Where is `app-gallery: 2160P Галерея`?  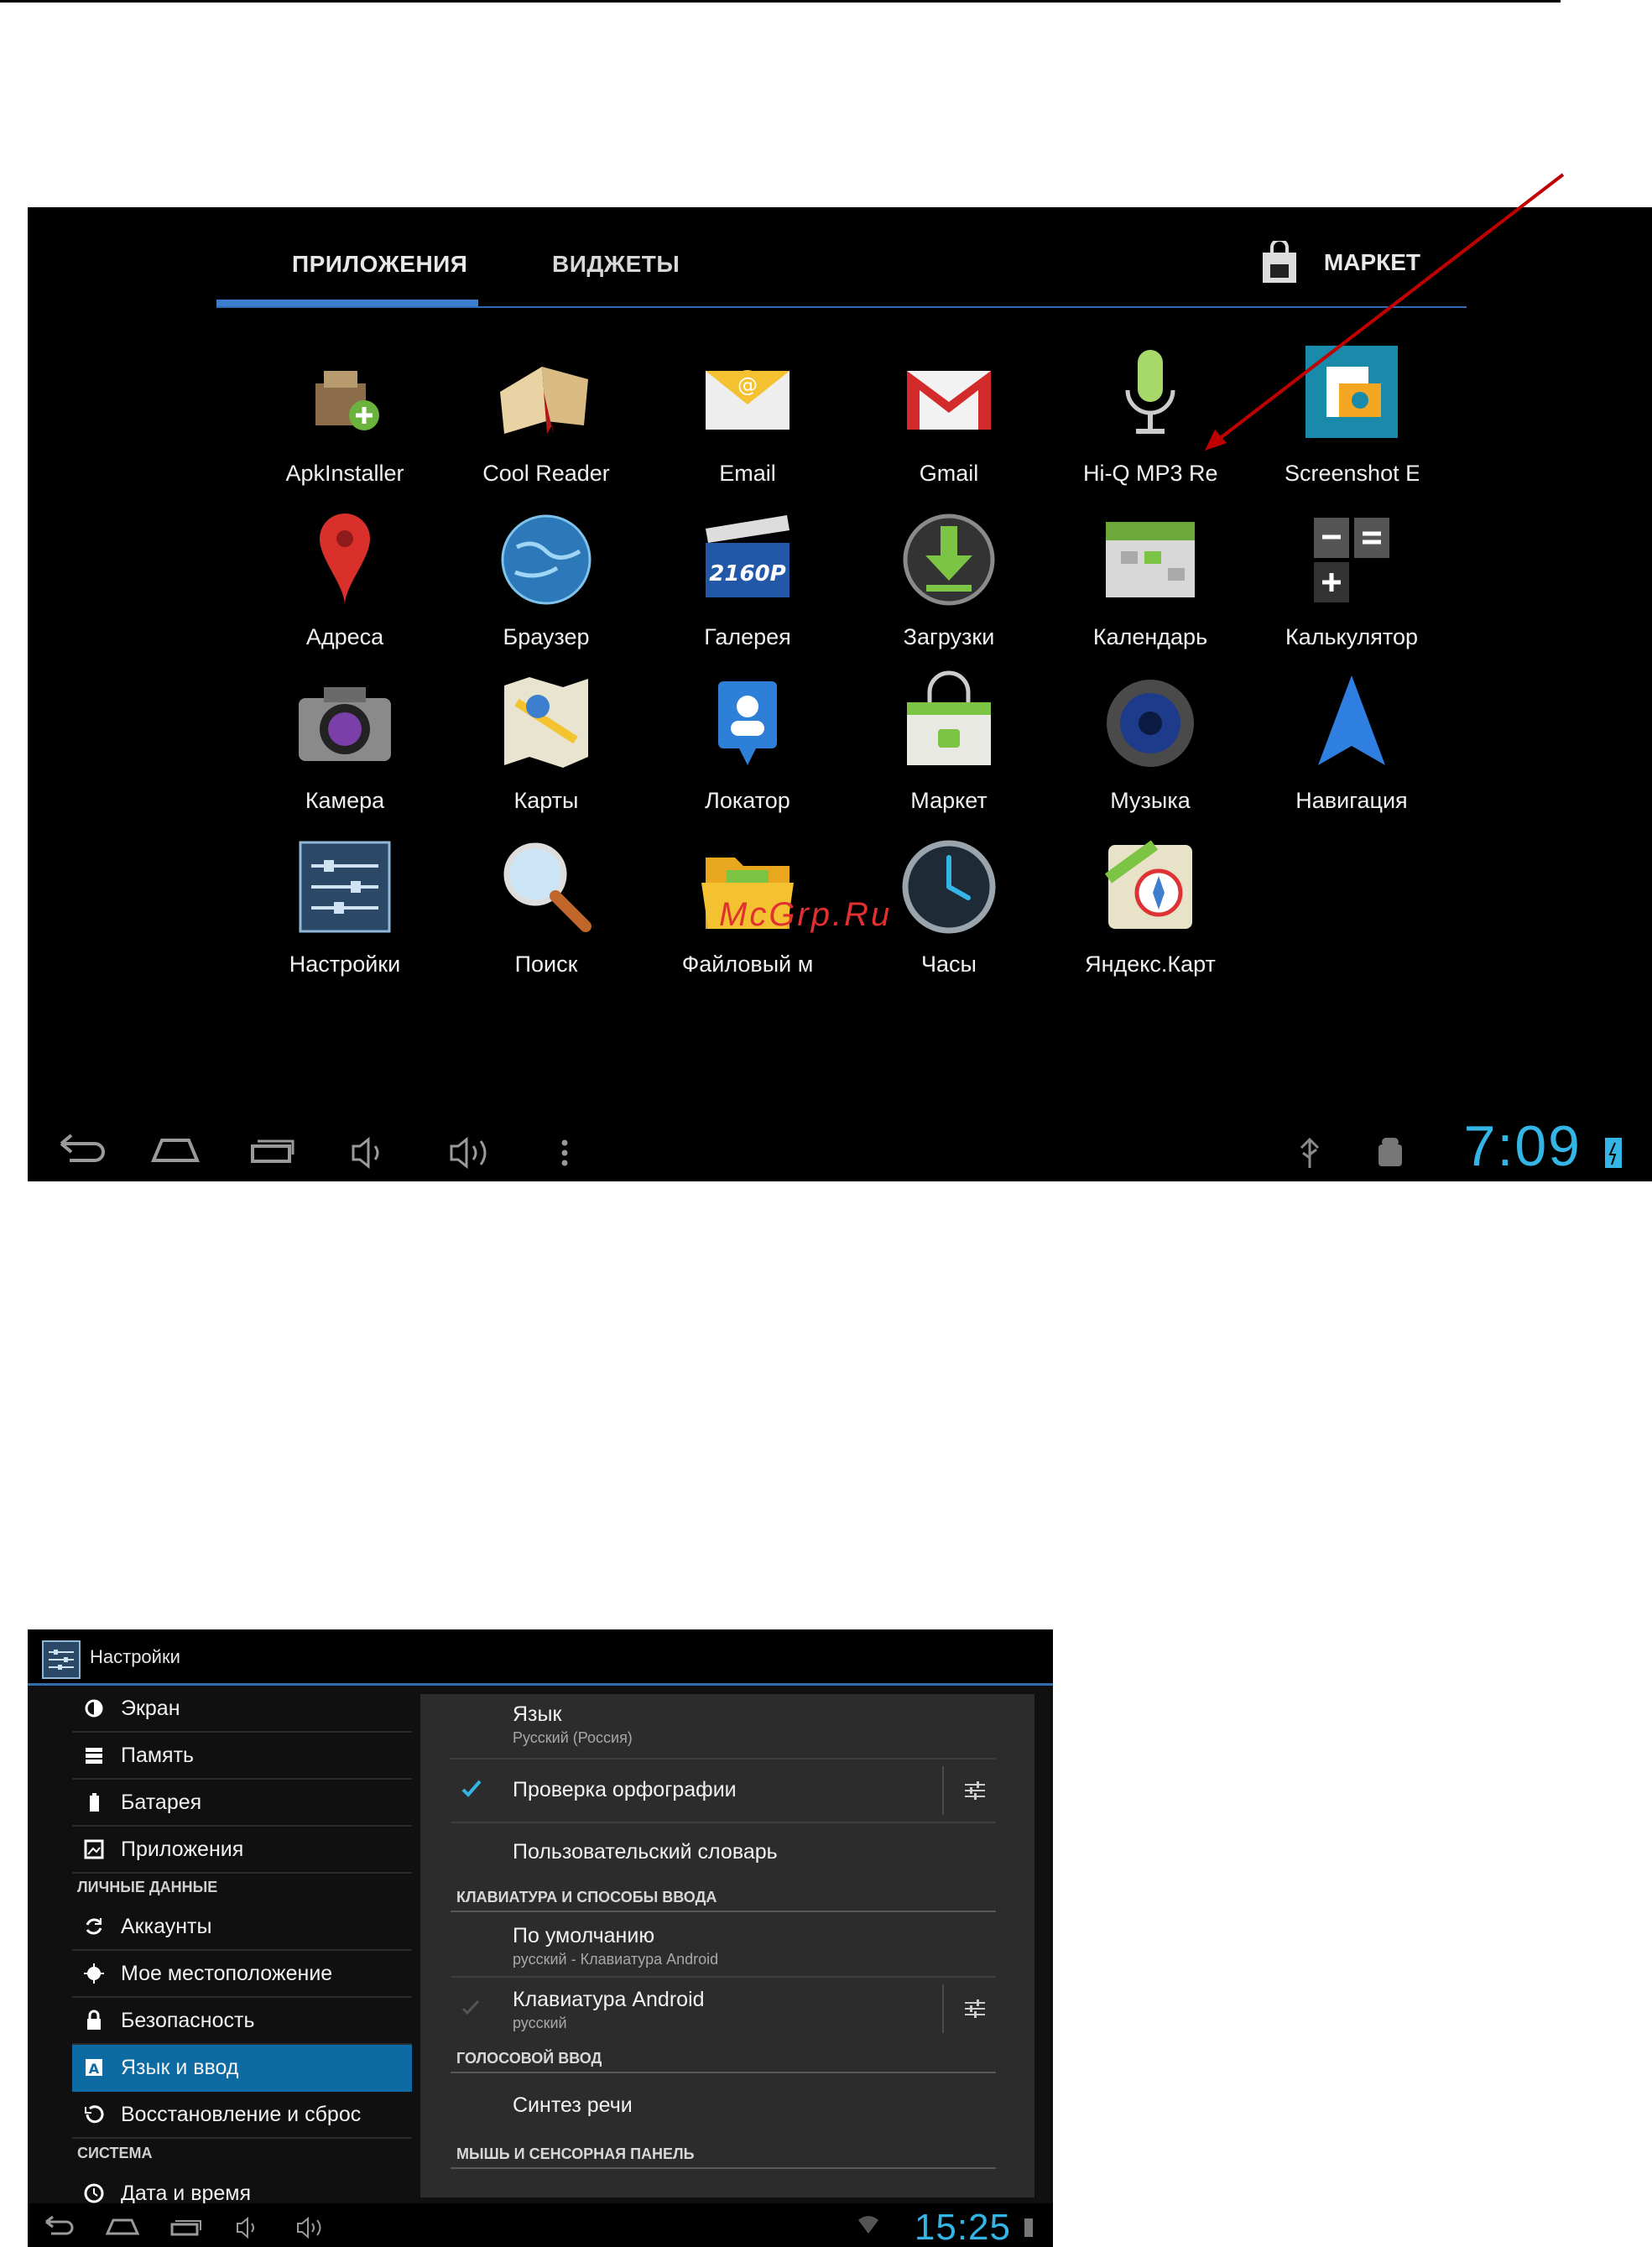
app-gallery: 2160P Галерея is located at coordinates (747, 577).